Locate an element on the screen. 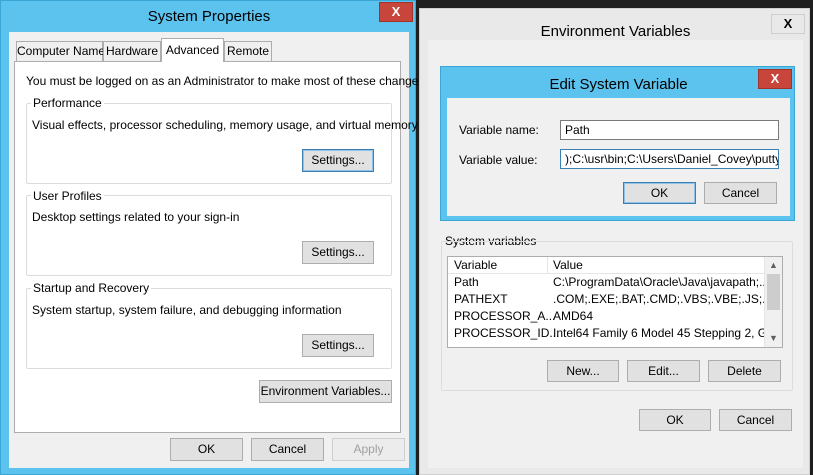  row-variable: PATHEXT is located at coordinates (481, 299).